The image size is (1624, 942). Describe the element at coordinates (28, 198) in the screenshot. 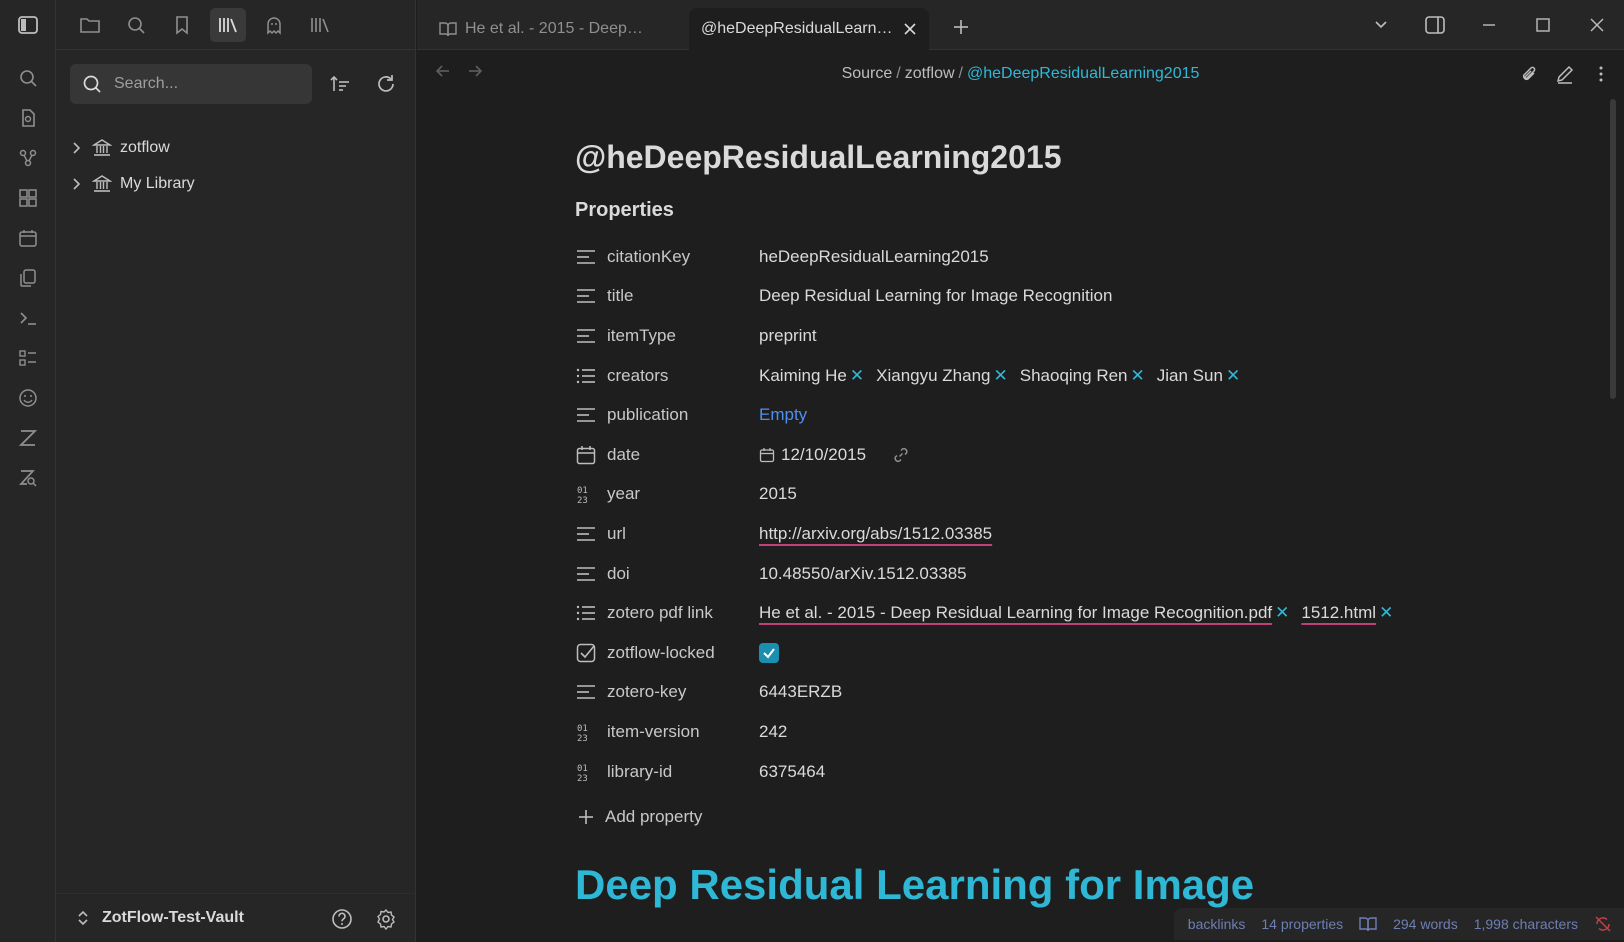

I see `ribbon-canvas-button` at that location.